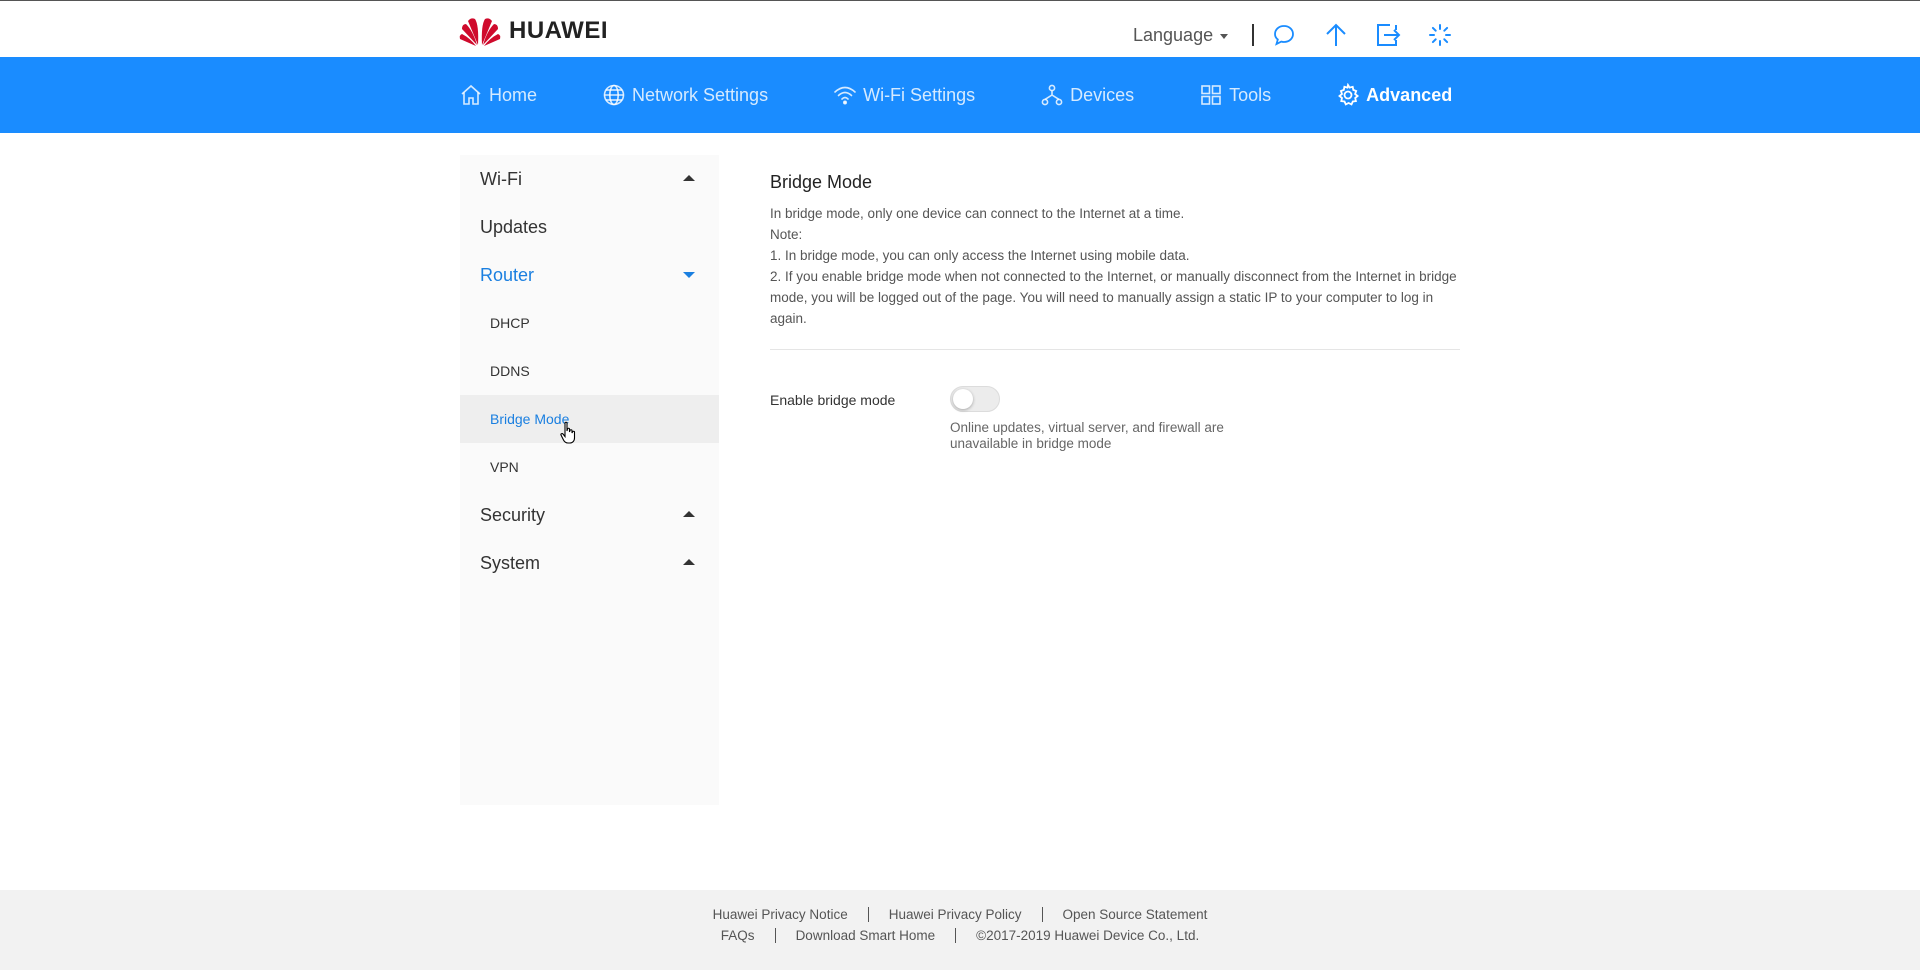 This screenshot has height=970, width=1920. What do you see at coordinates (510, 371) in the screenshot?
I see `sidebar-item-label: DDNS` at bounding box center [510, 371].